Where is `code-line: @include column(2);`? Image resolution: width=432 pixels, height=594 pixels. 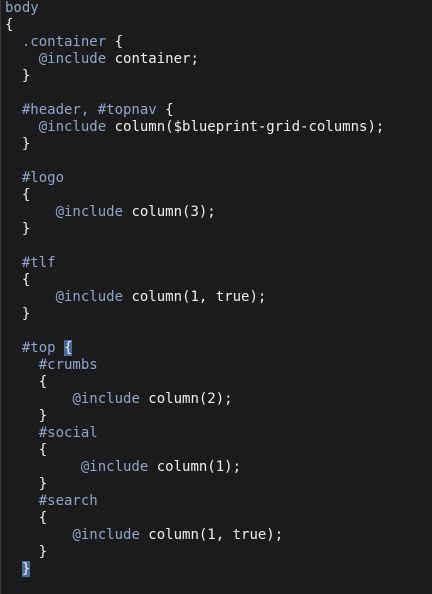
code-line: @include column(2); is located at coordinates (118, 399).